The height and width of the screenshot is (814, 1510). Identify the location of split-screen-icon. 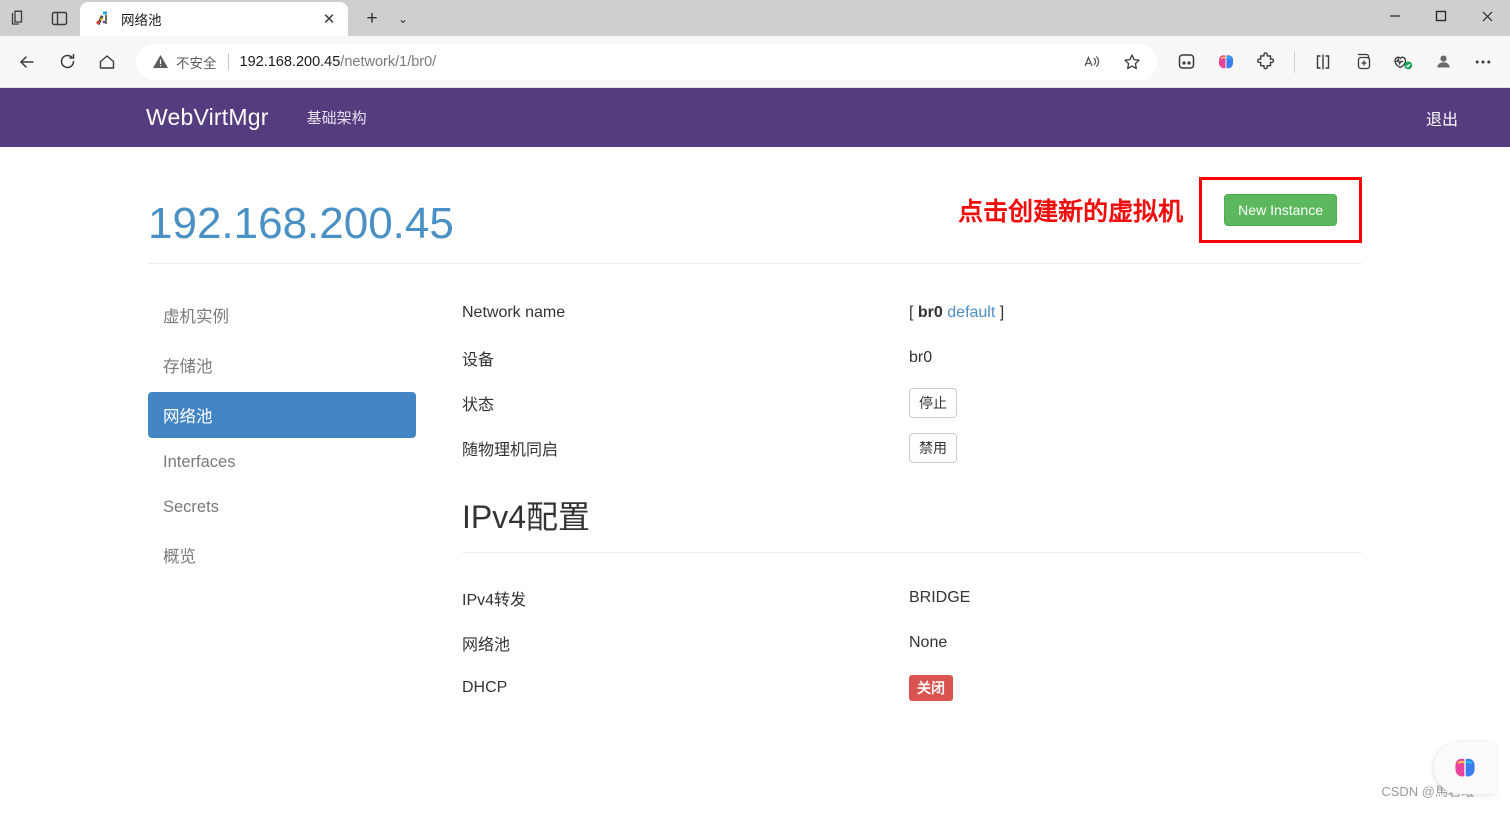
(1323, 62).